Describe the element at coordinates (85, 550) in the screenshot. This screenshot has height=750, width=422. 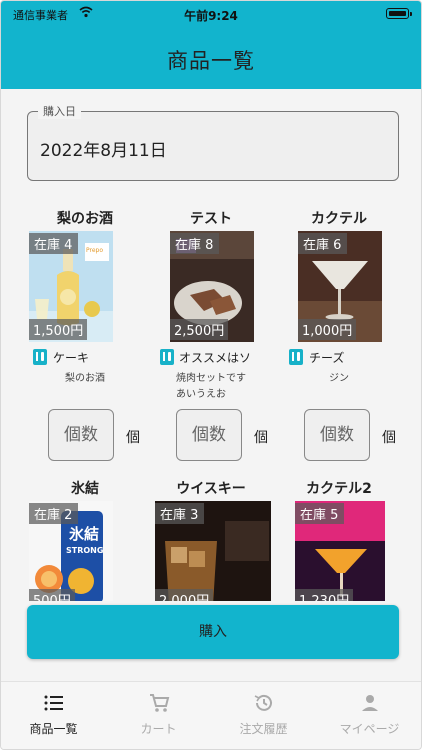
I see `can-subtext: STRONG` at that location.